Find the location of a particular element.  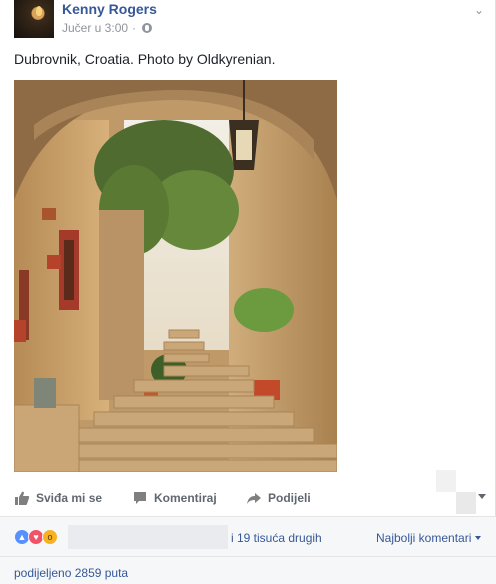

like-label: Sviđa mi se is located at coordinates (69, 498).